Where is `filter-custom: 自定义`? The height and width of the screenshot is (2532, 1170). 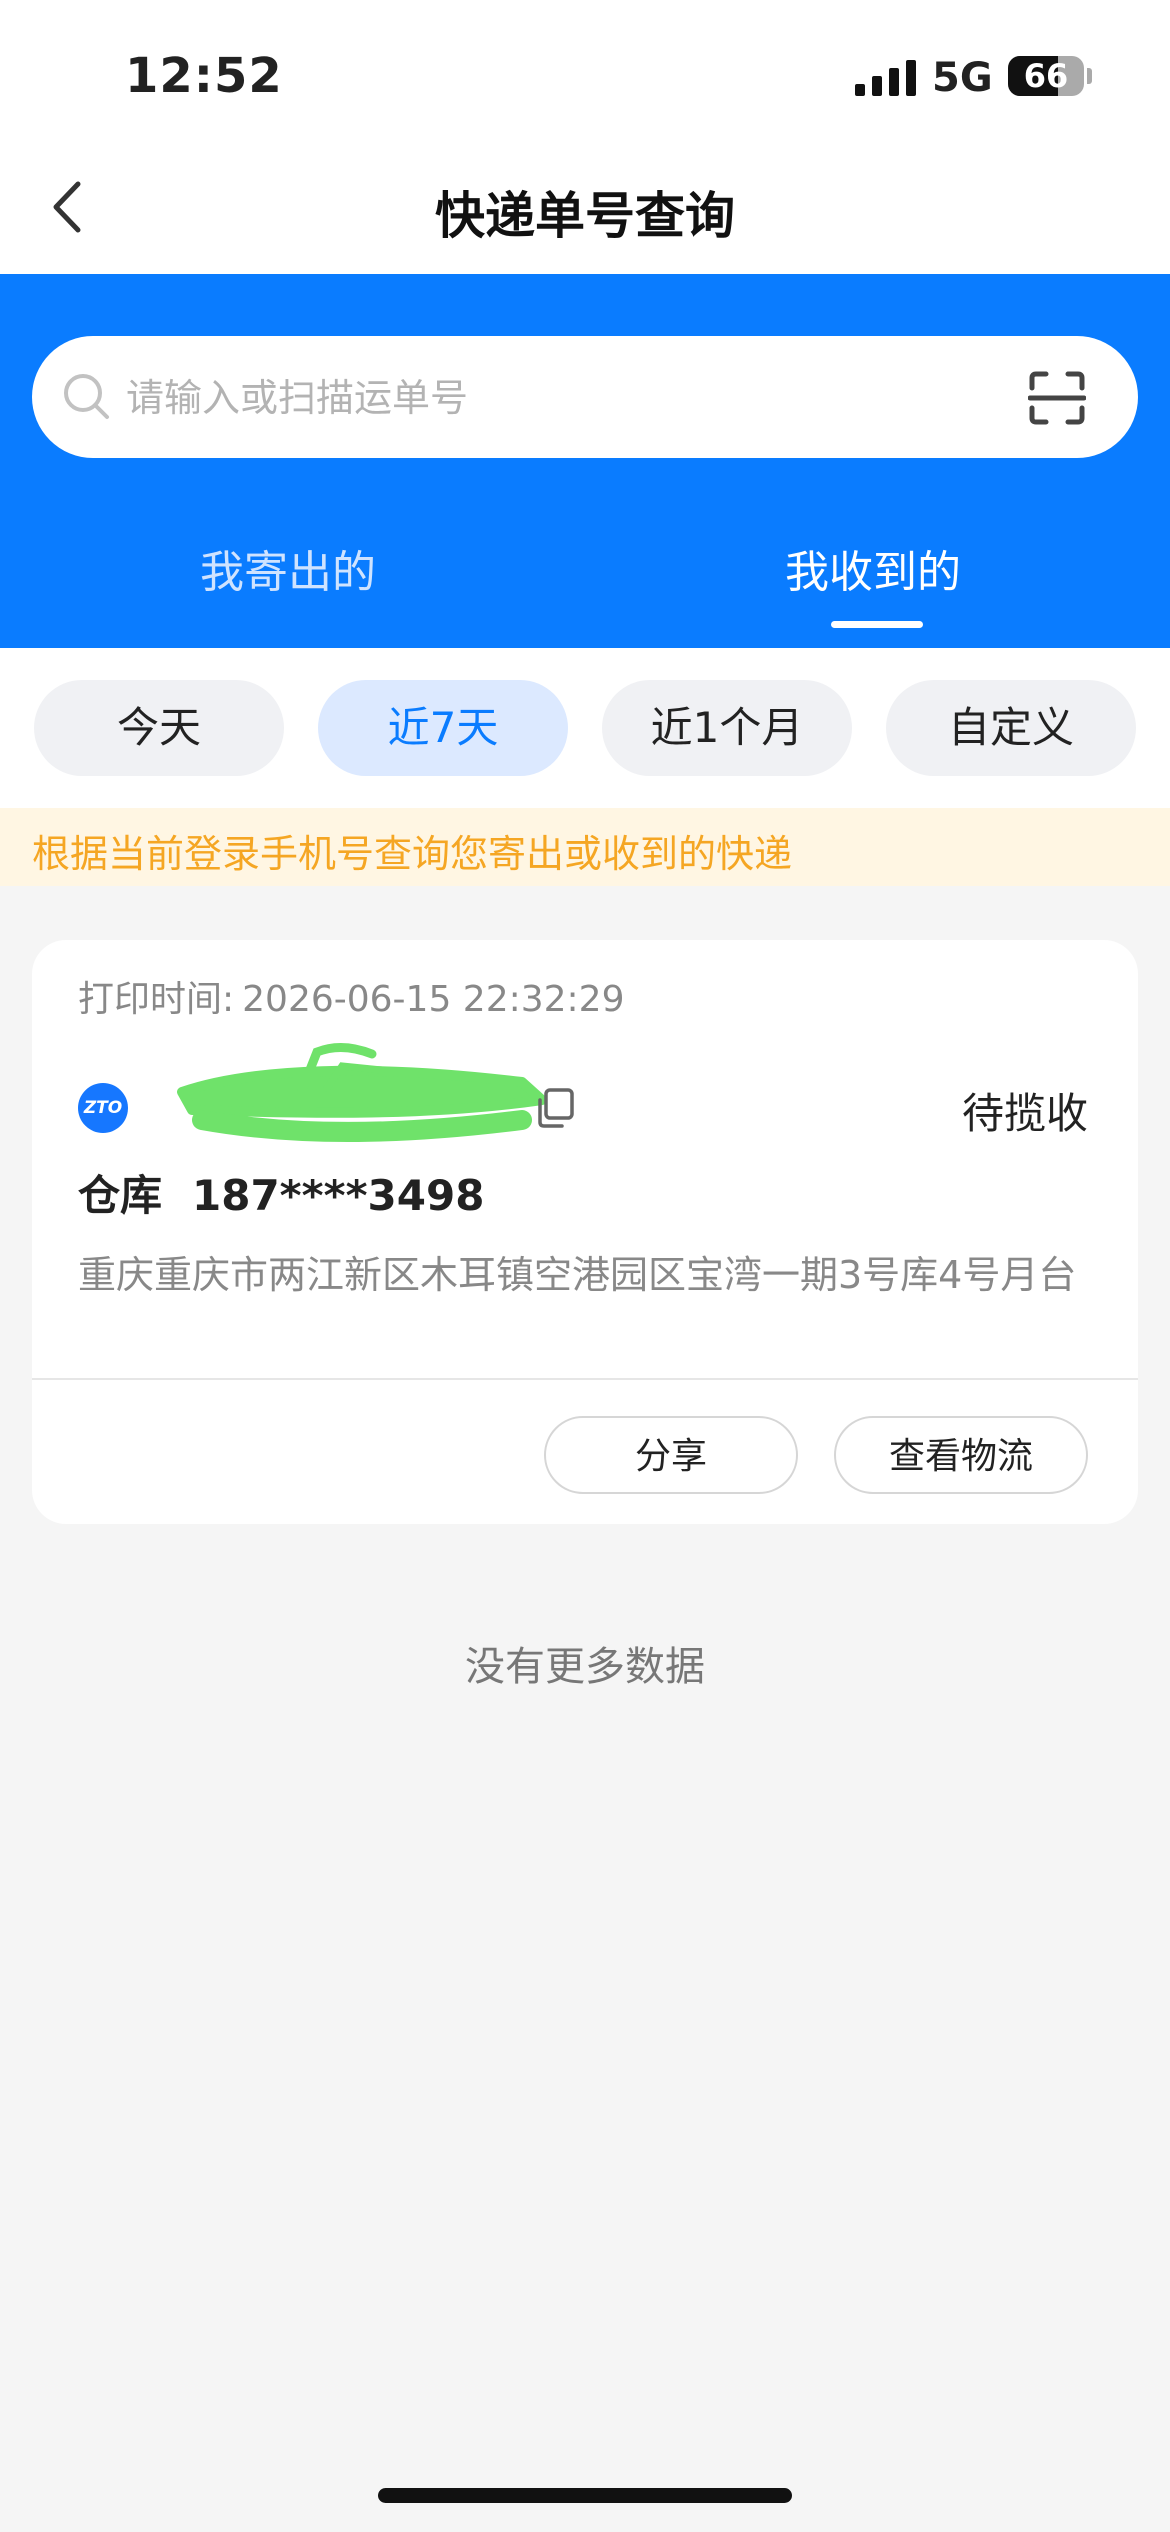
filter-custom: 自定义 is located at coordinates (1011, 728).